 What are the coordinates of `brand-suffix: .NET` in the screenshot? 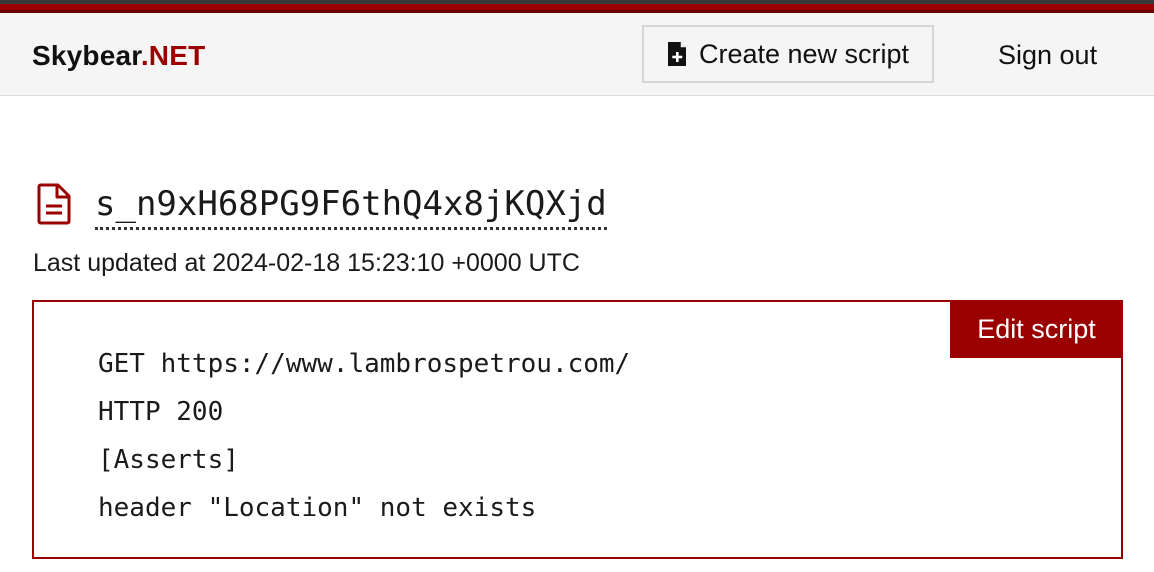 It's located at (173, 55).